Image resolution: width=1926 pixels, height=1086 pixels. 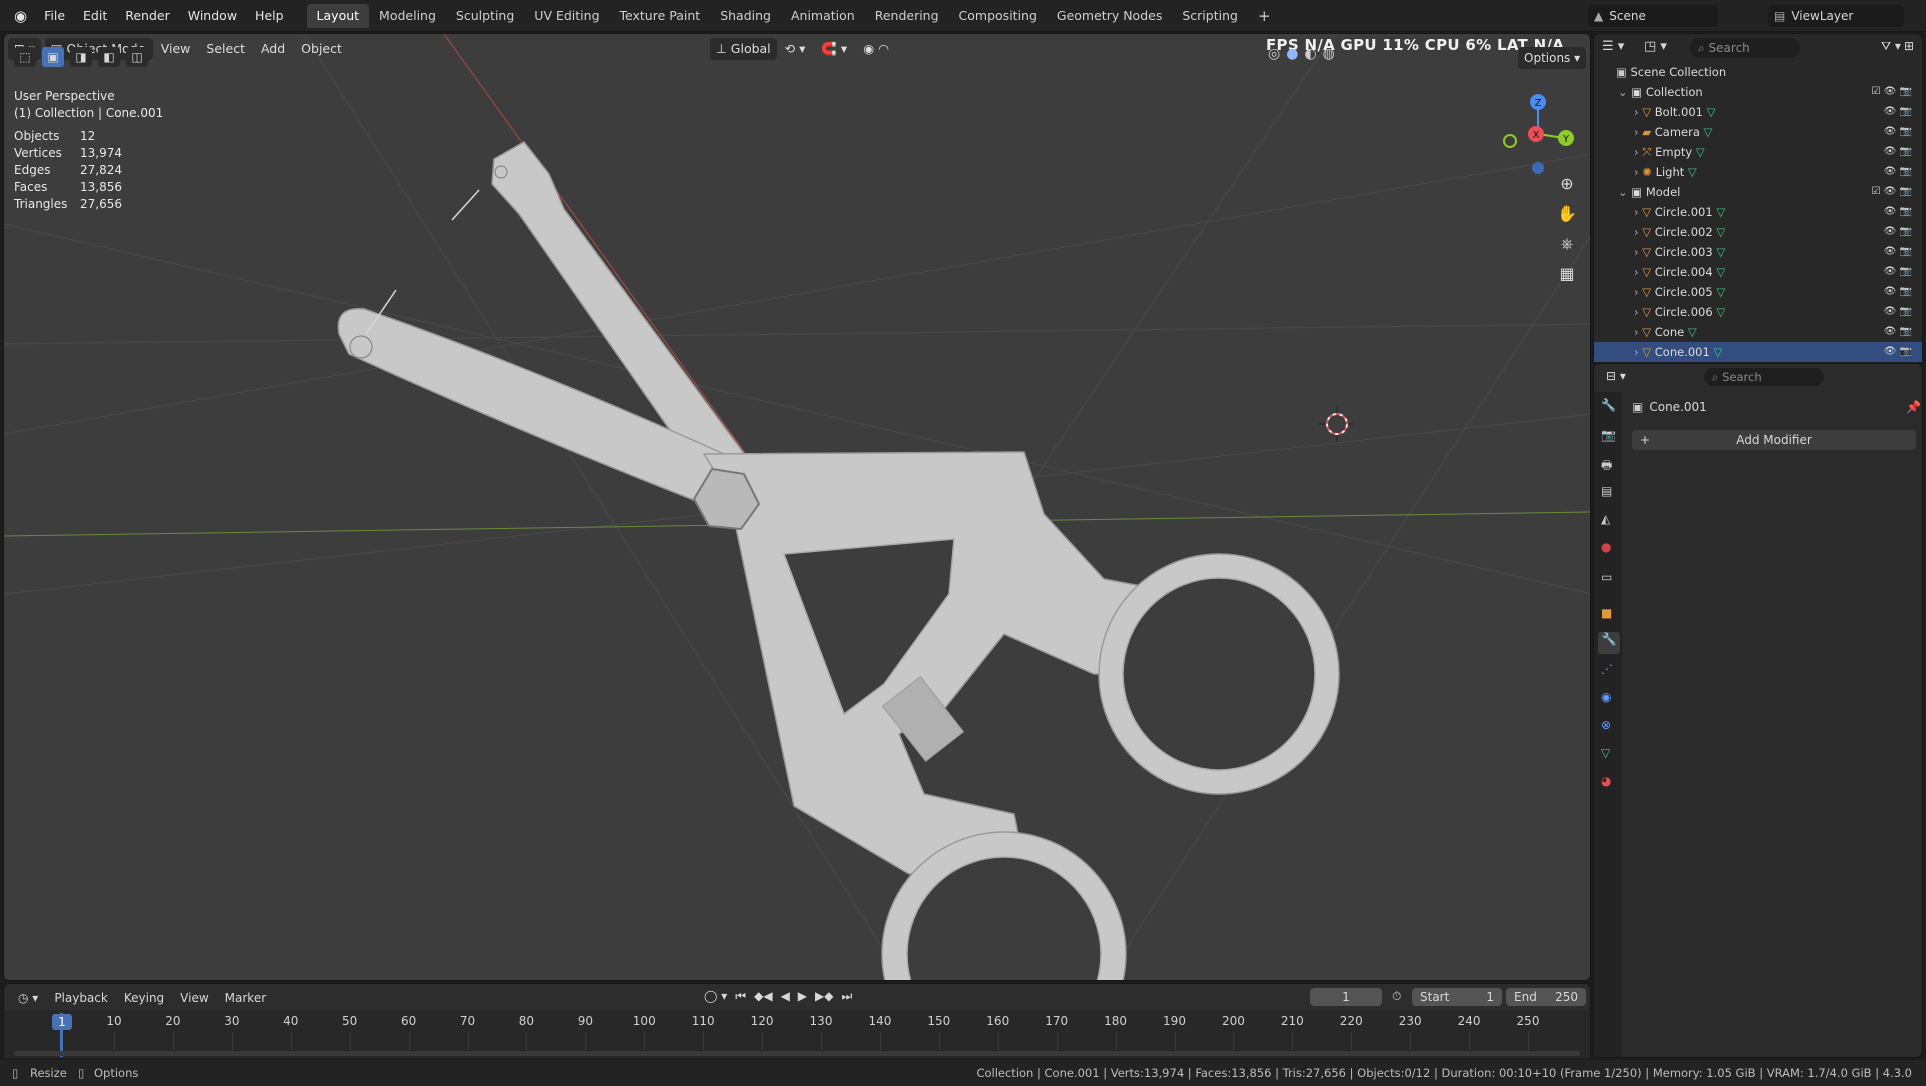 What do you see at coordinates (1774, 440) in the screenshot?
I see `add-modifier-button: + Add Modifier` at bounding box center [1774, 440].